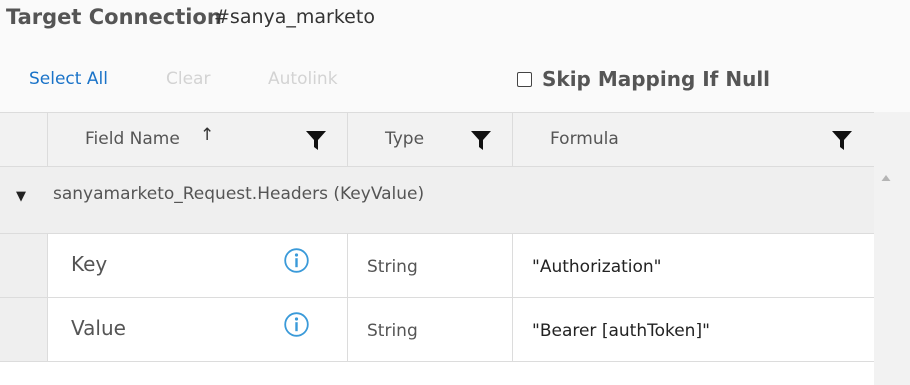 Image resolution: width=910 pixels, height=385 pixels. Describe the element at coordinates (197, 329) in the screenshot. I see `field-cell: Value` at that location.